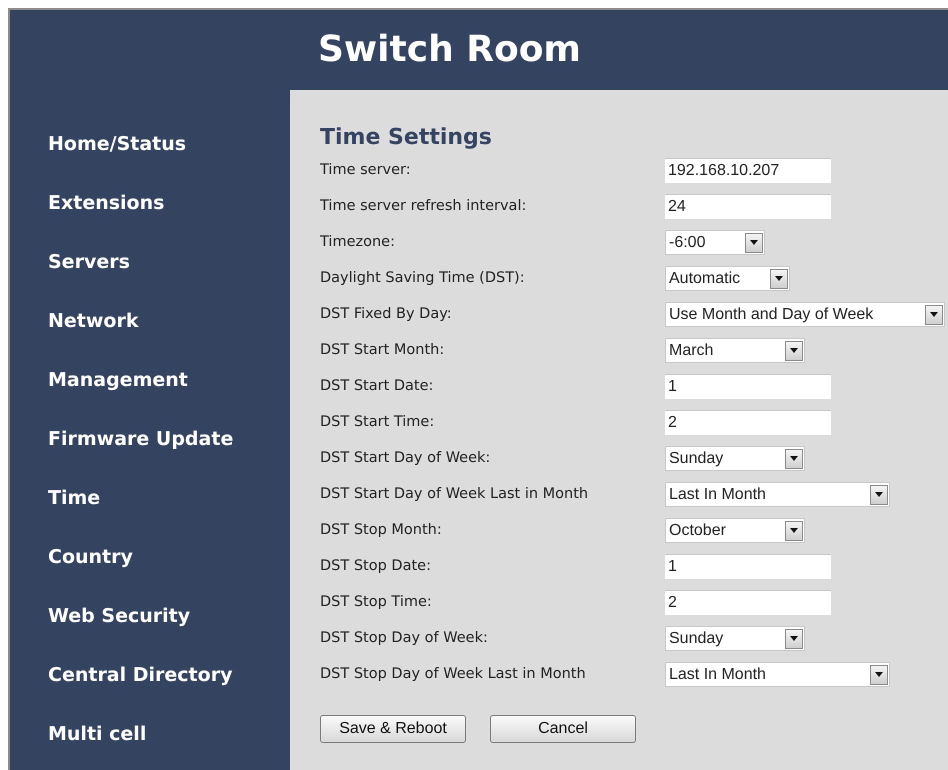 This screenshot has height=770, width=948. I want to click on field-label: DST Start Day of Week:, so click(406, 458).